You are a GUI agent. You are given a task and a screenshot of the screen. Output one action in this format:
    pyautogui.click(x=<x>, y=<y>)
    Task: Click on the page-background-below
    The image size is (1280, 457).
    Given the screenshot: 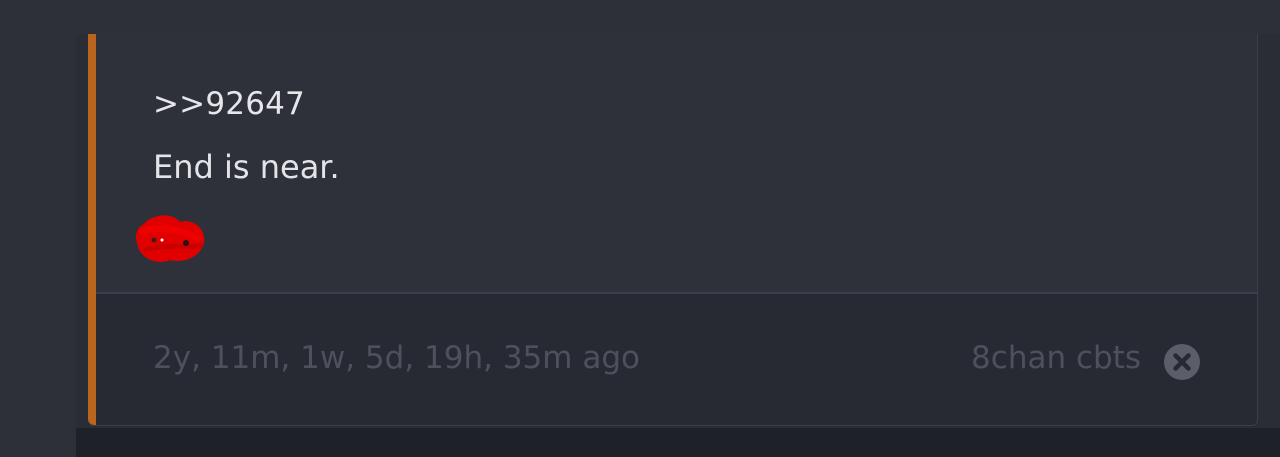 What is the action you would take?
    pyautogui.click(x=678, y=442)
    